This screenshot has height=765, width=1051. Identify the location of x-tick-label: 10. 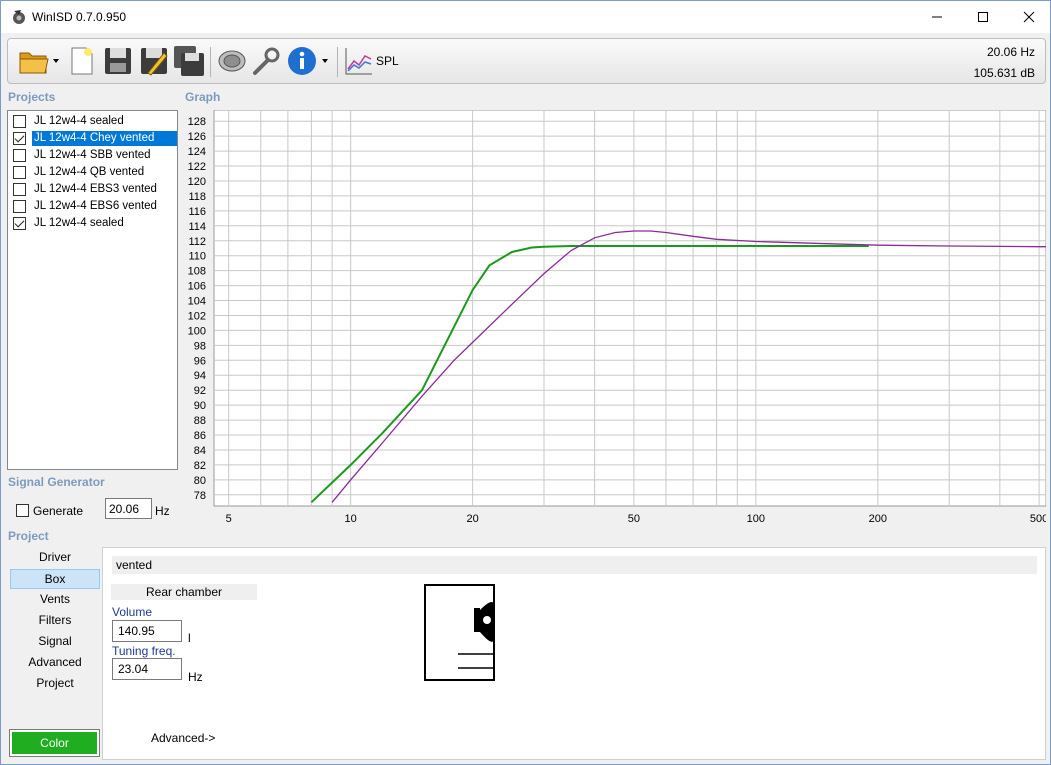
(351, 519).